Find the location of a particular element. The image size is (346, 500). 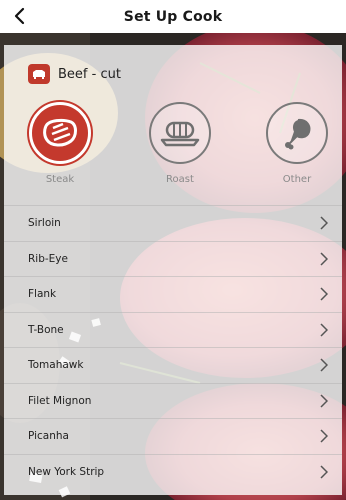

option-steak: Steak is located at coordinates (60, 147).